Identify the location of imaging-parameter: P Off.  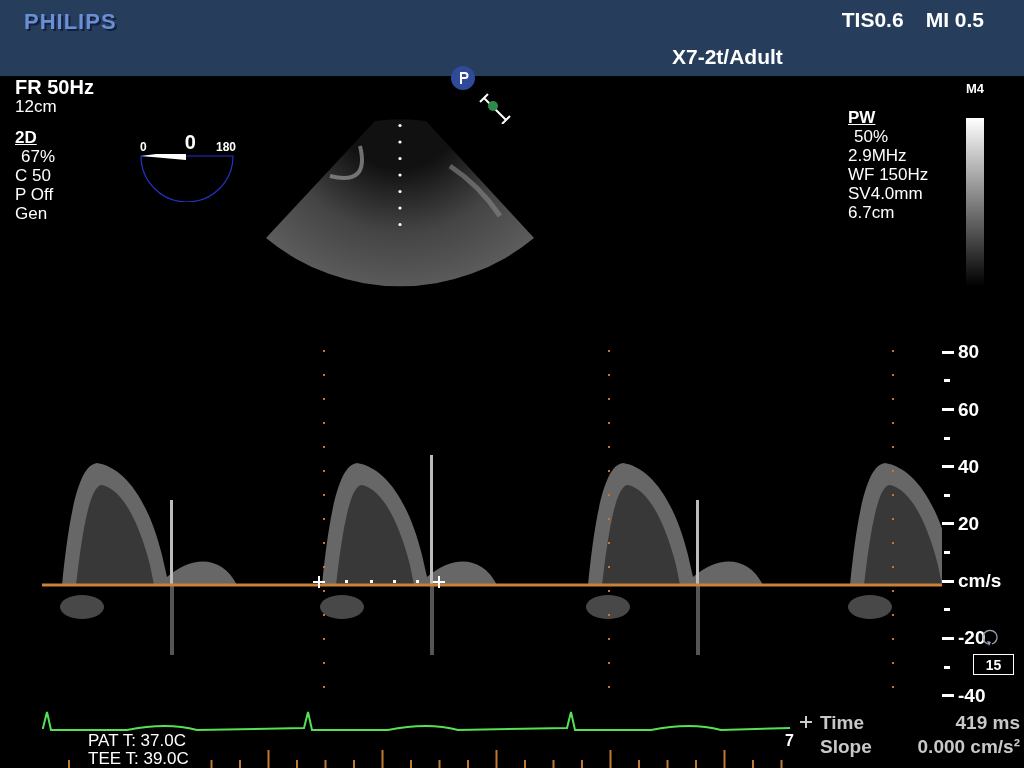
(34, 194).